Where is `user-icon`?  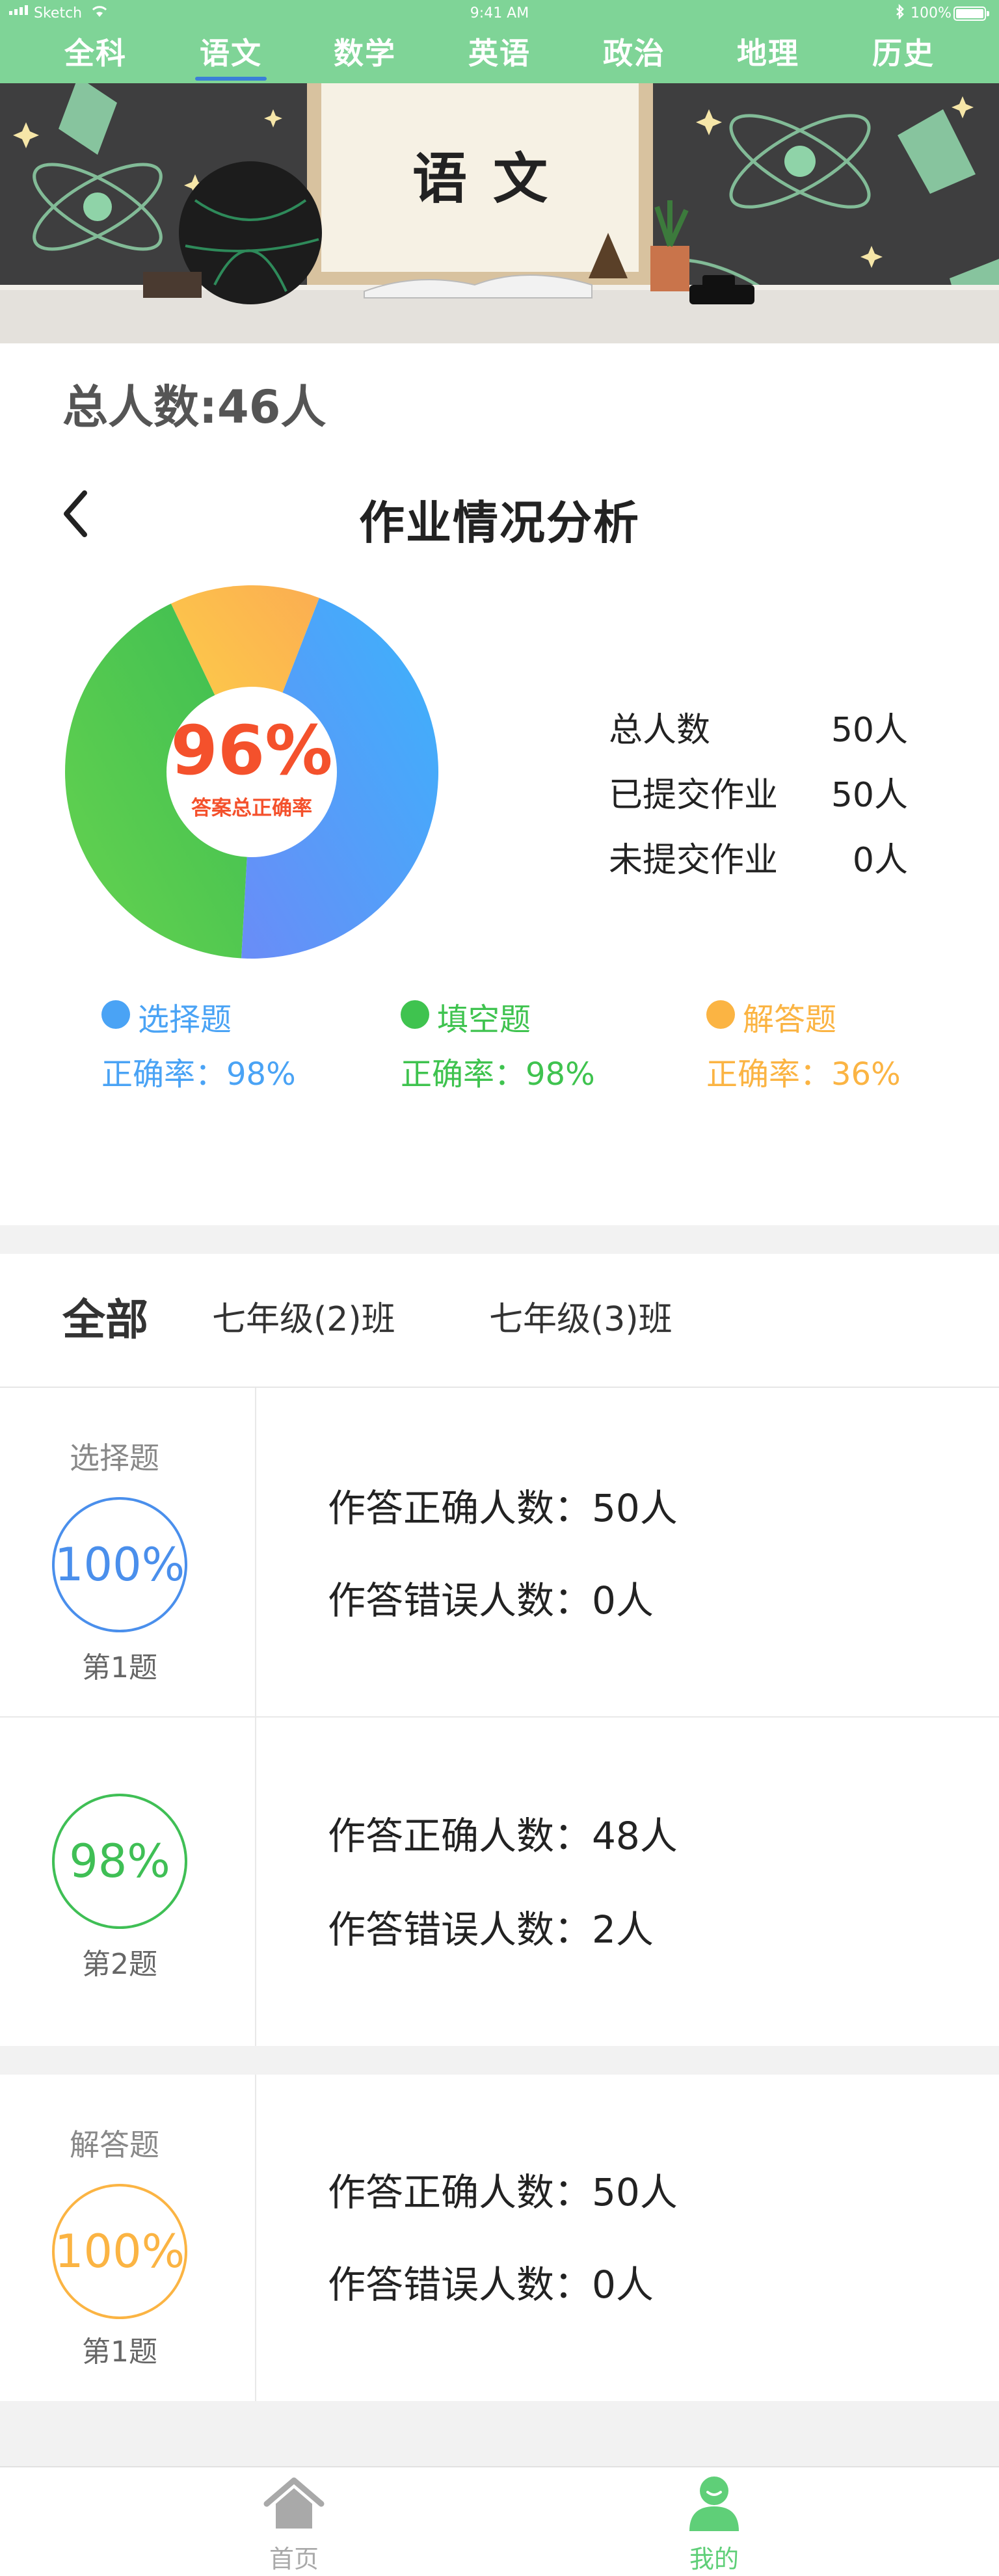
user-icon is located at coordinates (714, 2503).